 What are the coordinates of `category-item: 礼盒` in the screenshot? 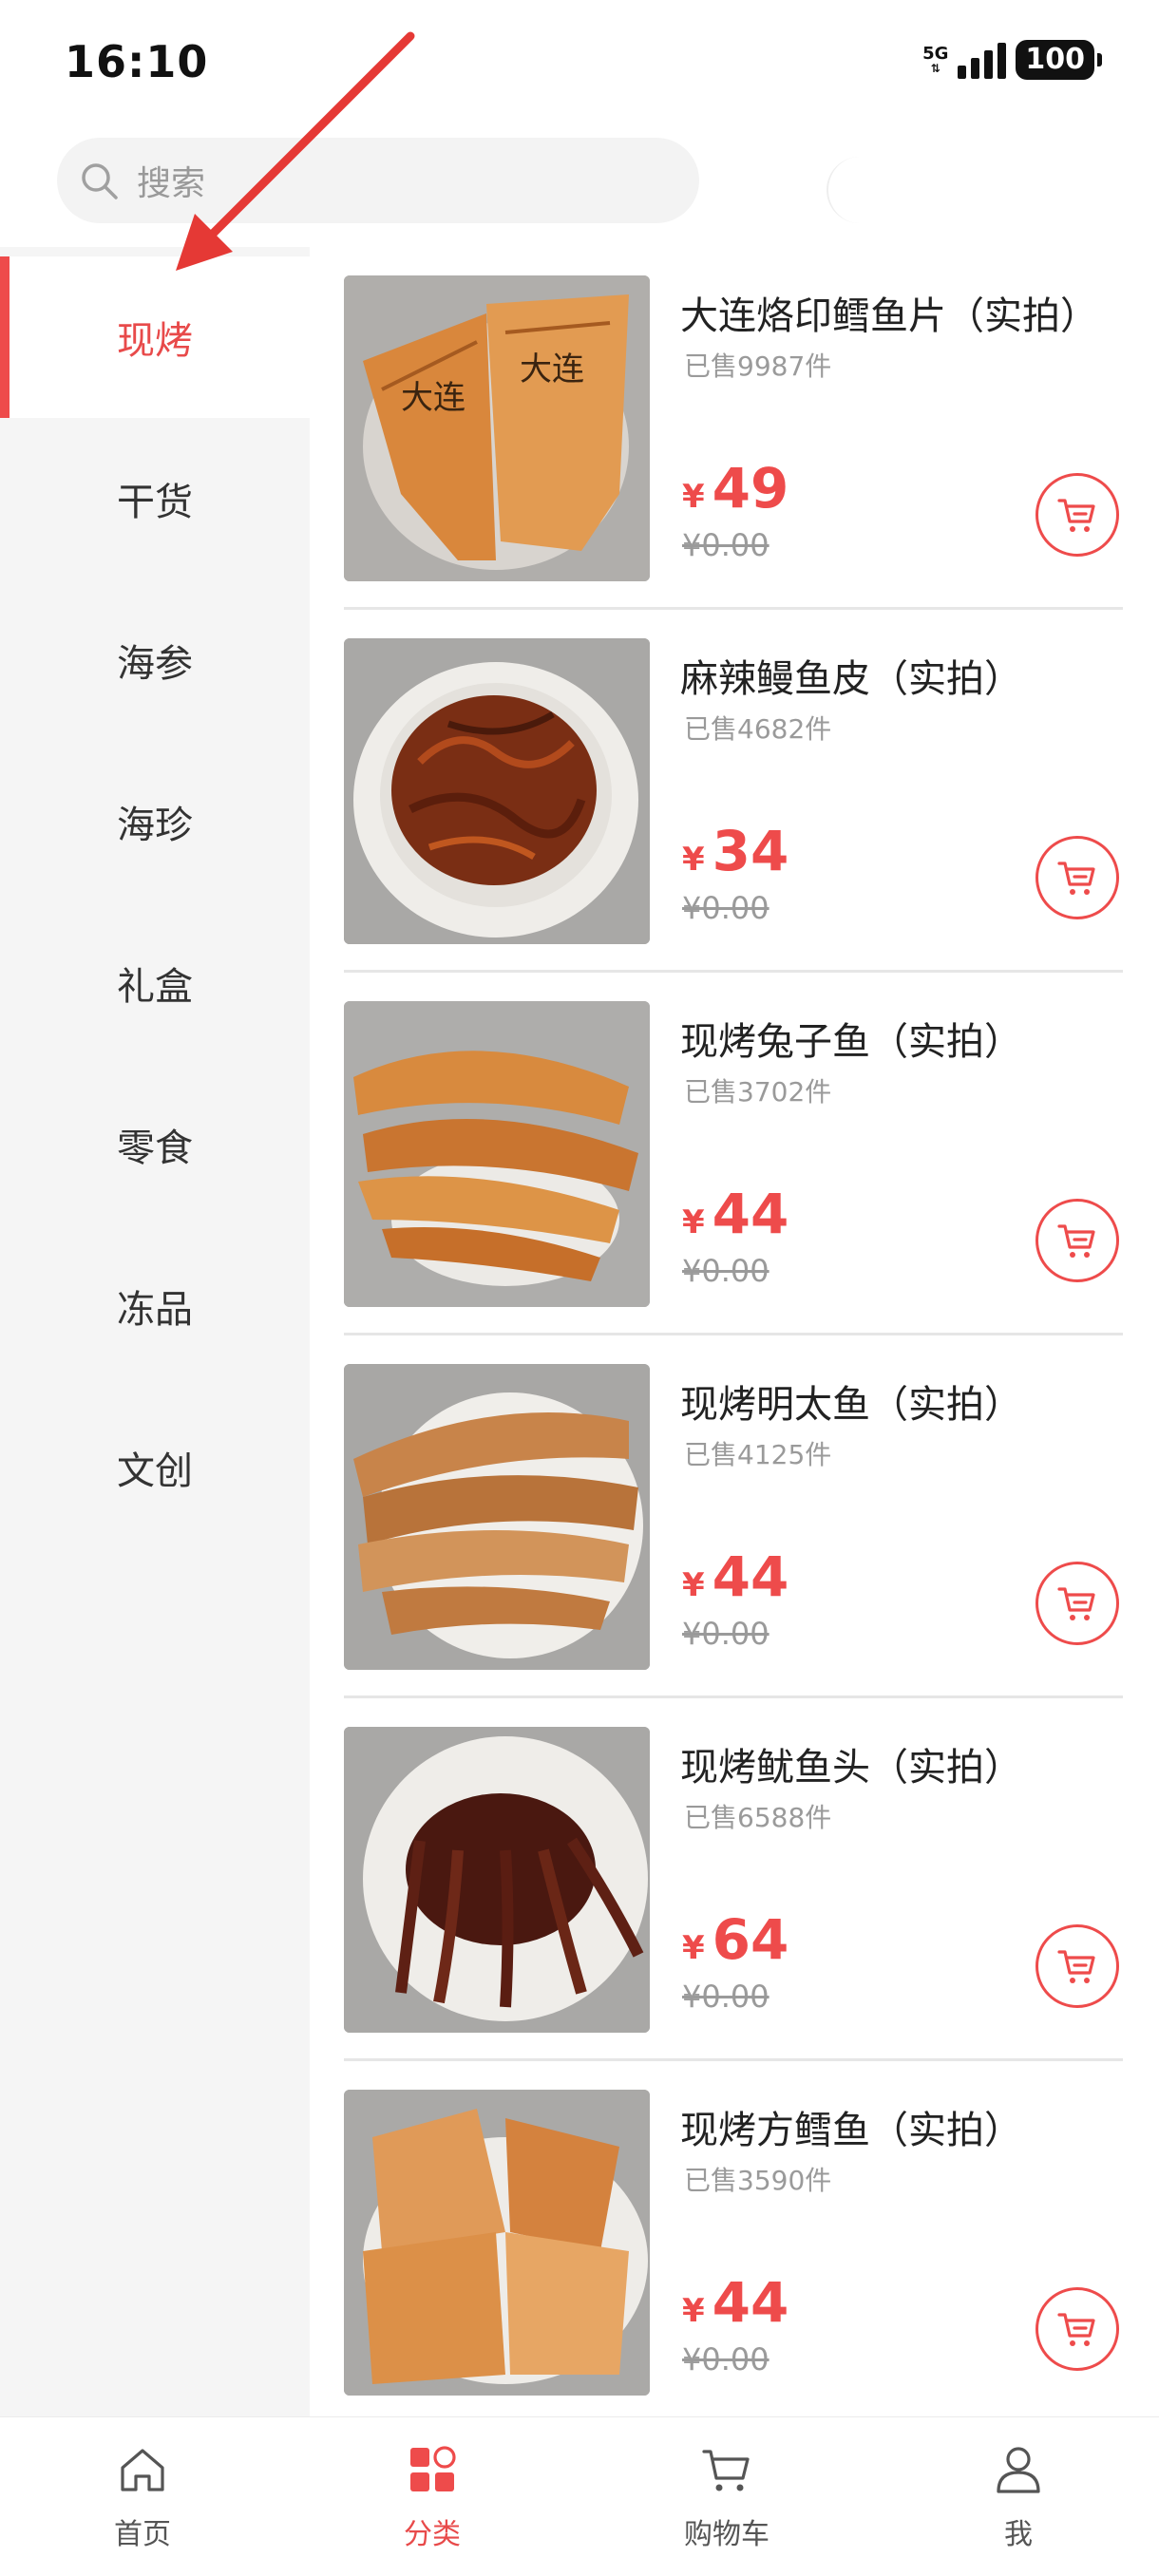 It's located at (155, 983).